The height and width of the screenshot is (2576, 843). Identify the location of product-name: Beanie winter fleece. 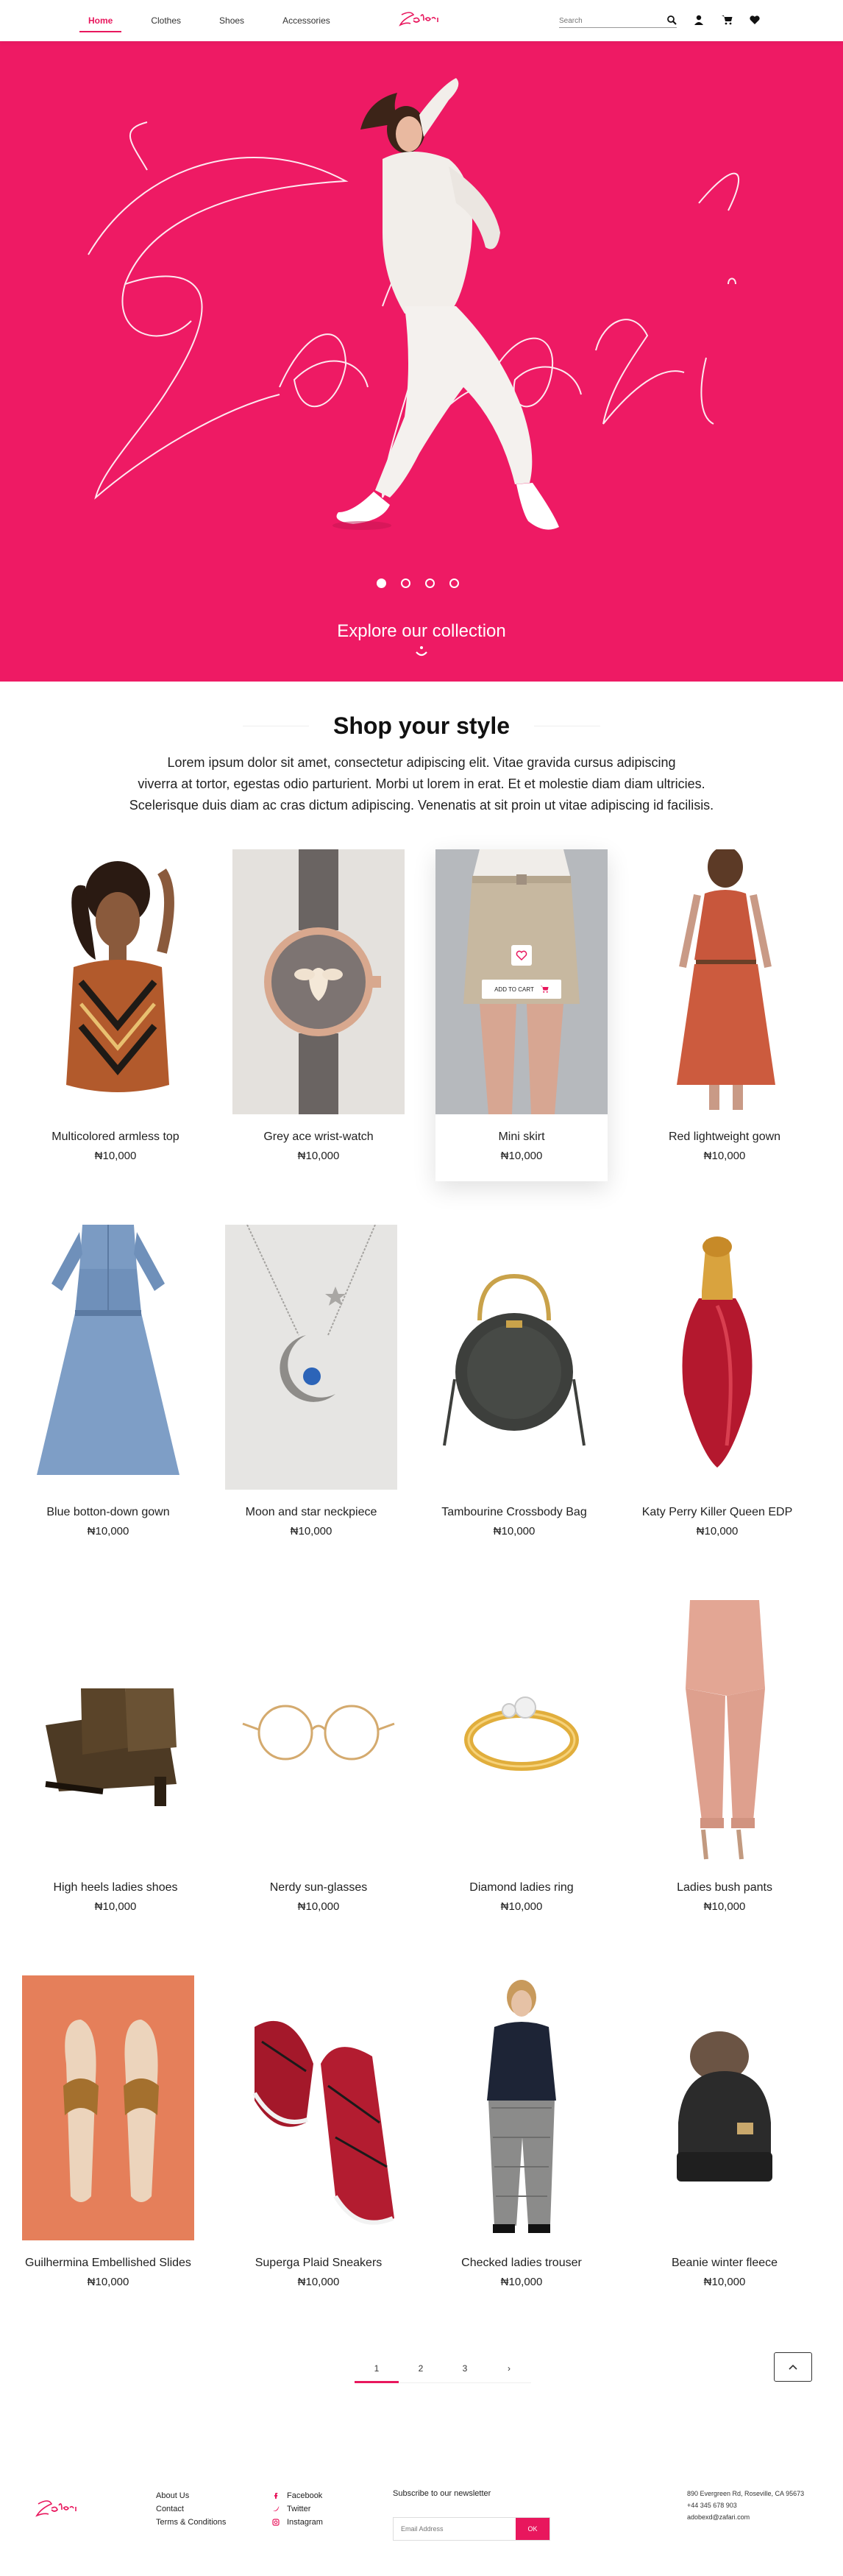
(724, 2263).